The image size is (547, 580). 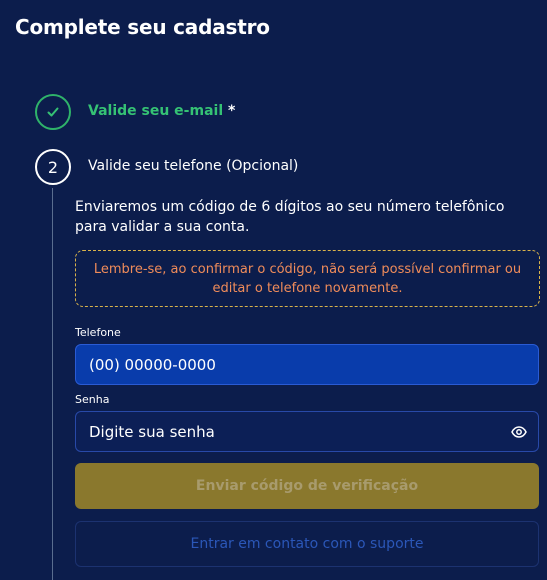 I want to click on phone-input, so click(x=307, y=364).